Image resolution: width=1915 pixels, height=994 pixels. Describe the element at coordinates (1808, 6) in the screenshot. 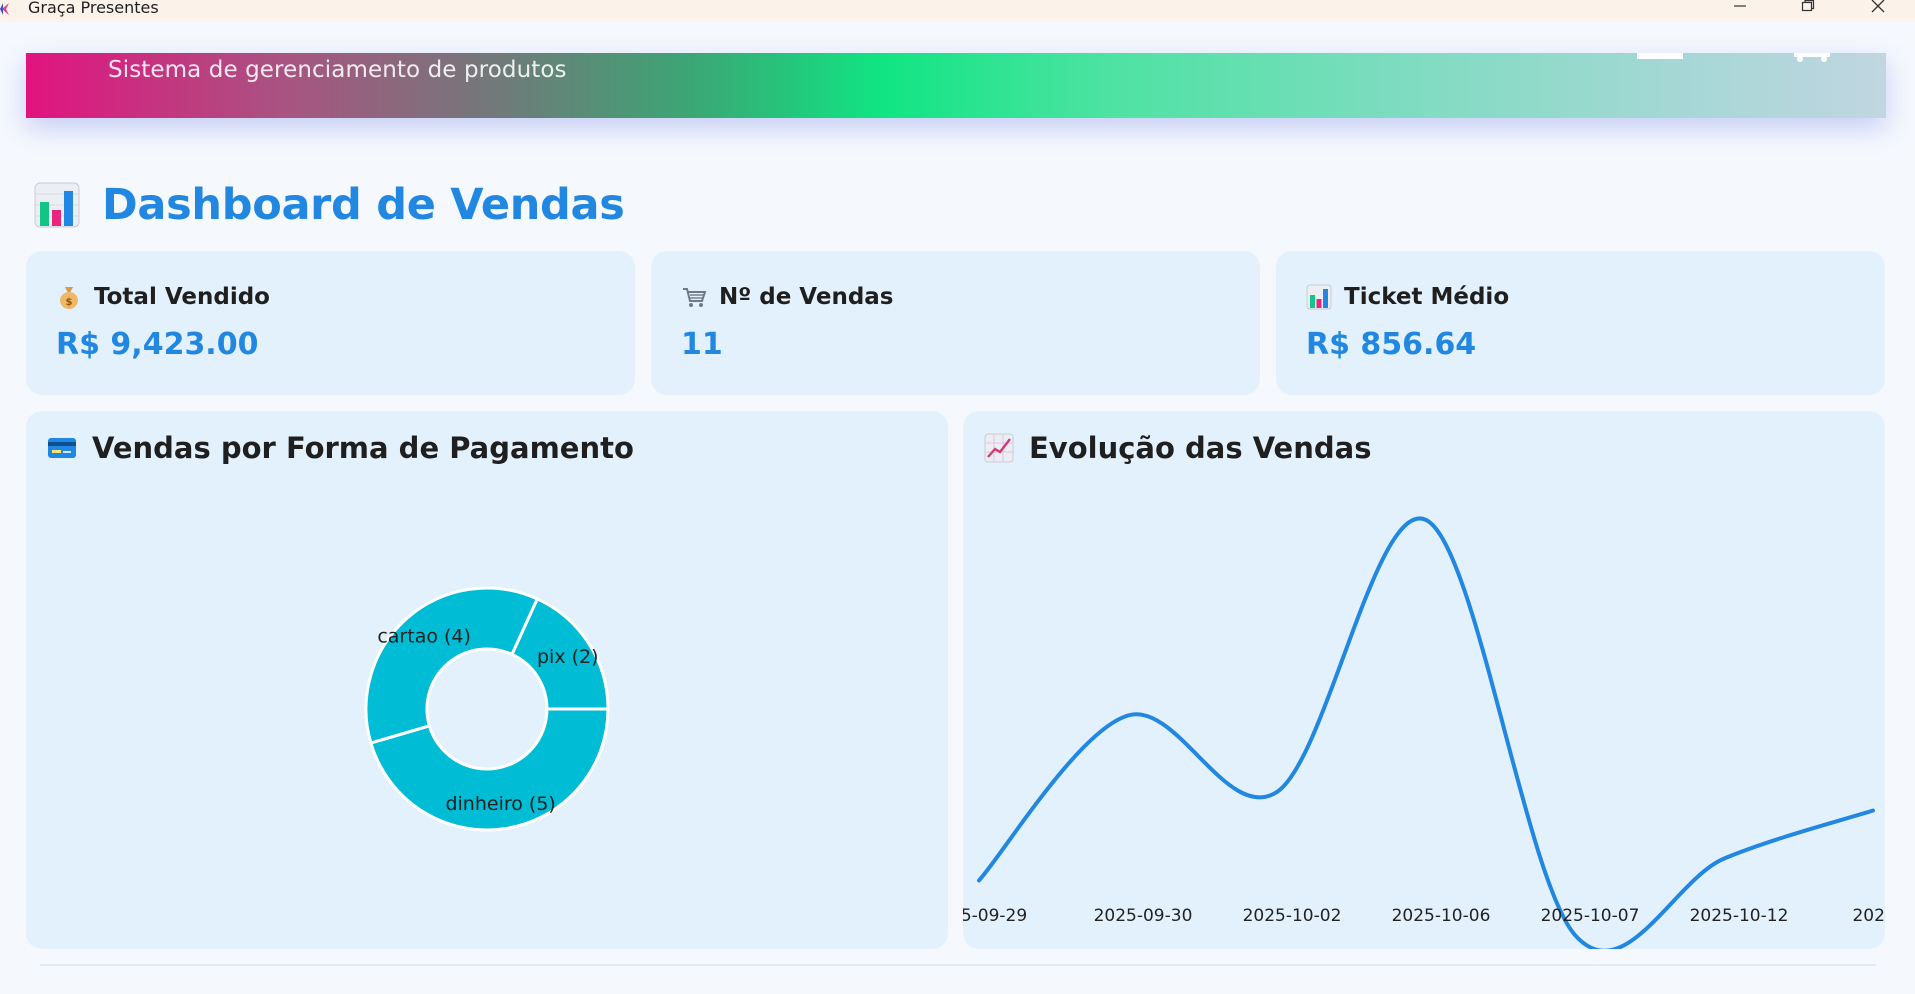

I see `restore-icon` at that location.